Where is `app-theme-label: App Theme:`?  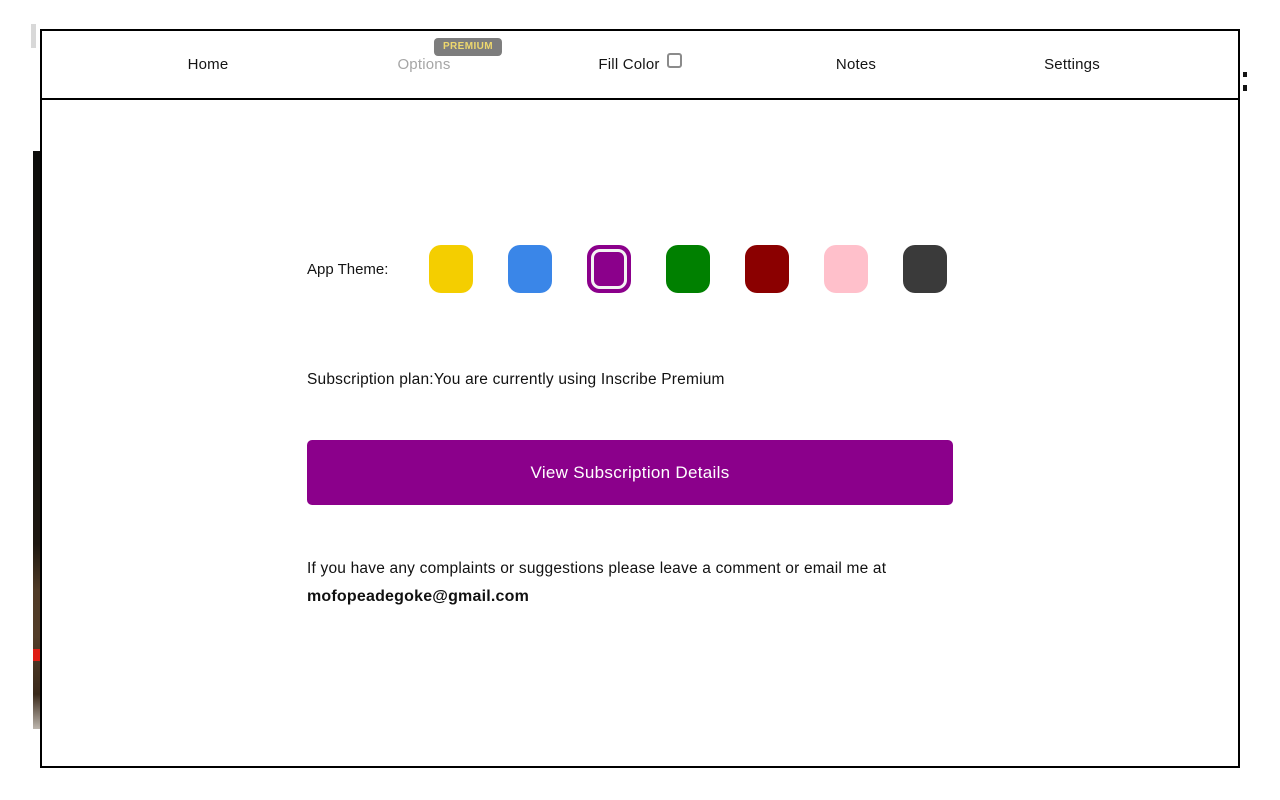
app-theme-label: App Theme: is located at coordinates (348, 269).